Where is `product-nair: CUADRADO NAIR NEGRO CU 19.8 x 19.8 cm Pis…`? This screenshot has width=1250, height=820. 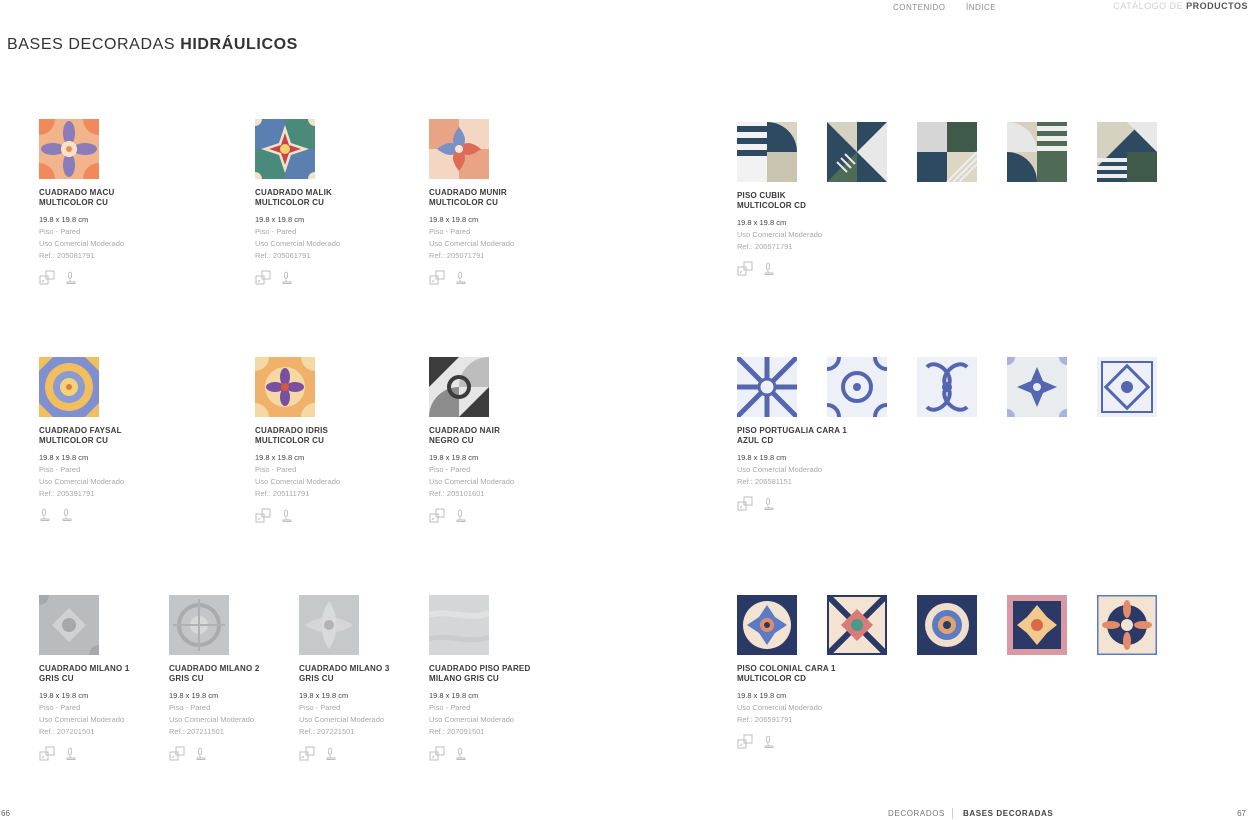 product-nair: CUADRADO NAIR NEGRO CU 19.8 x 19.8 cm Pis… is located at coordinates (504, 440).